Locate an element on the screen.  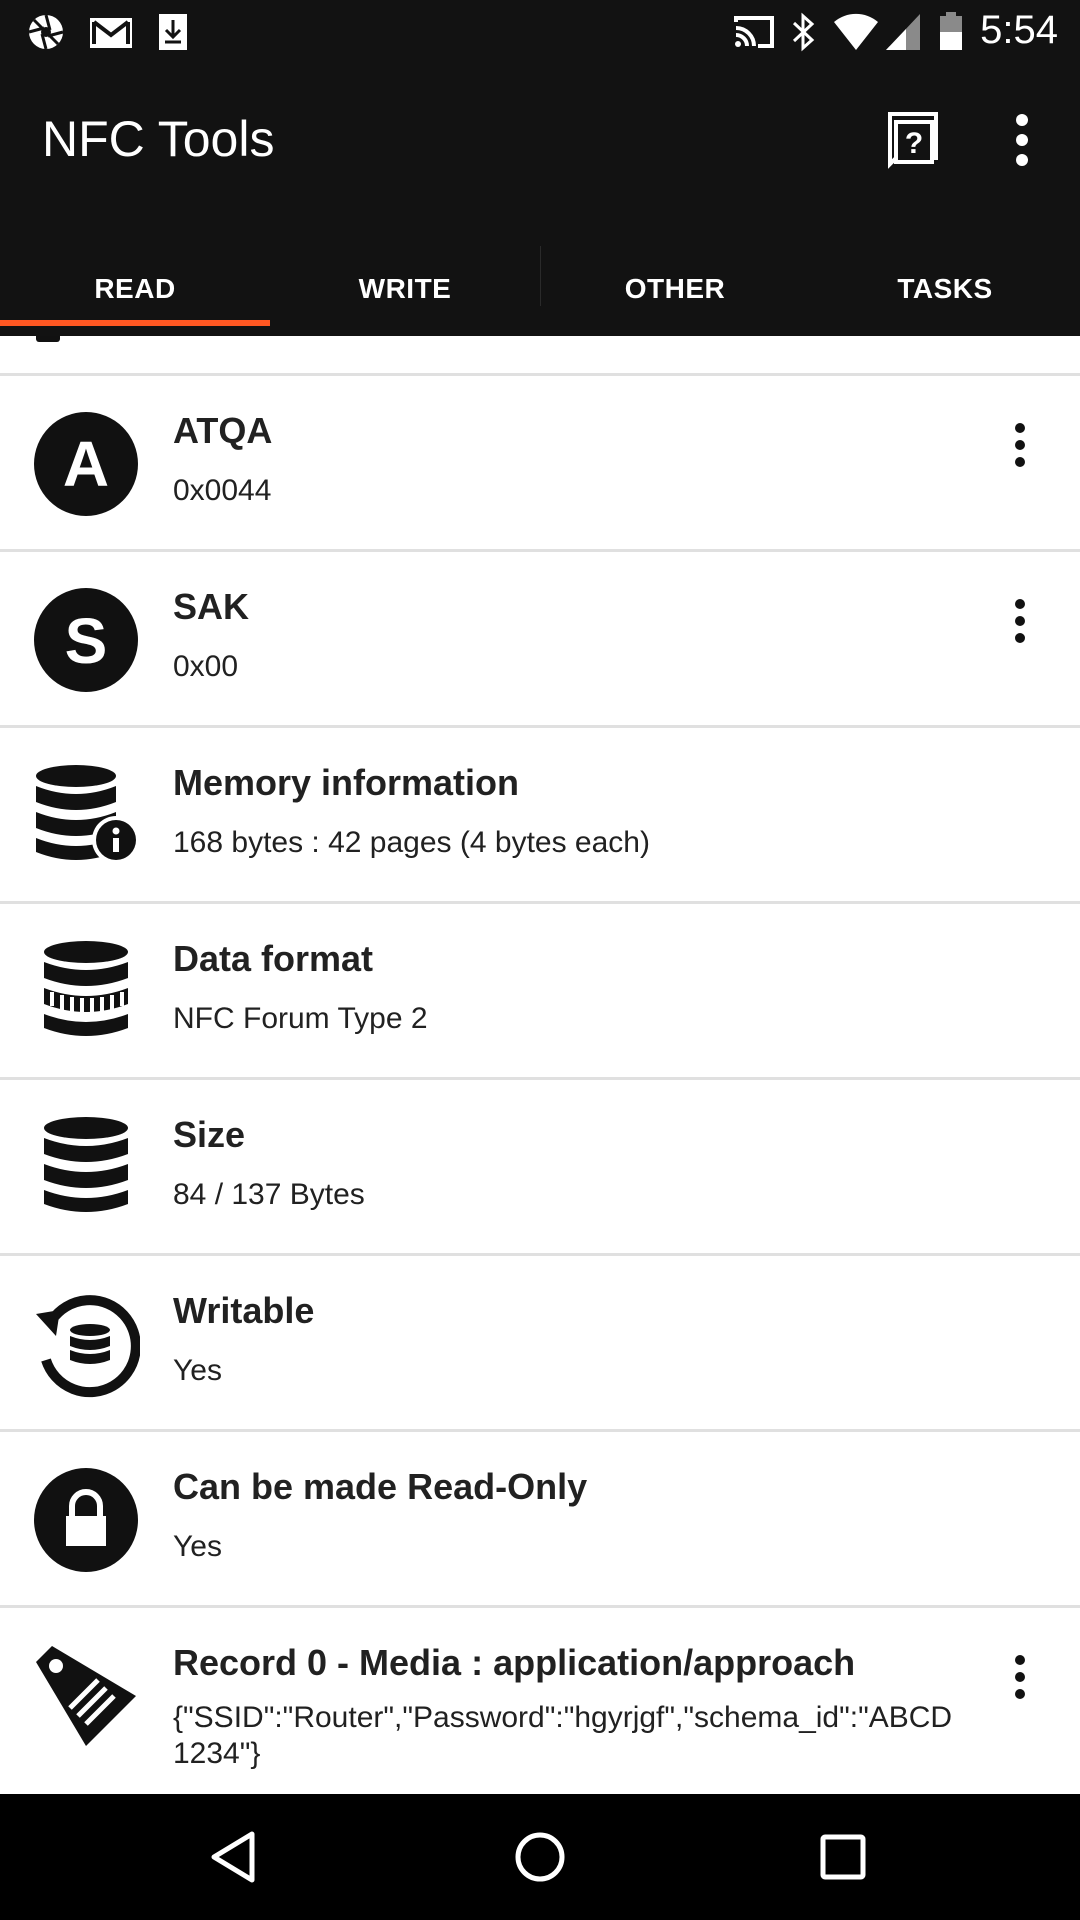
item-title: Record 0 - Media : application/approach is located at coordinates (514, 1662).